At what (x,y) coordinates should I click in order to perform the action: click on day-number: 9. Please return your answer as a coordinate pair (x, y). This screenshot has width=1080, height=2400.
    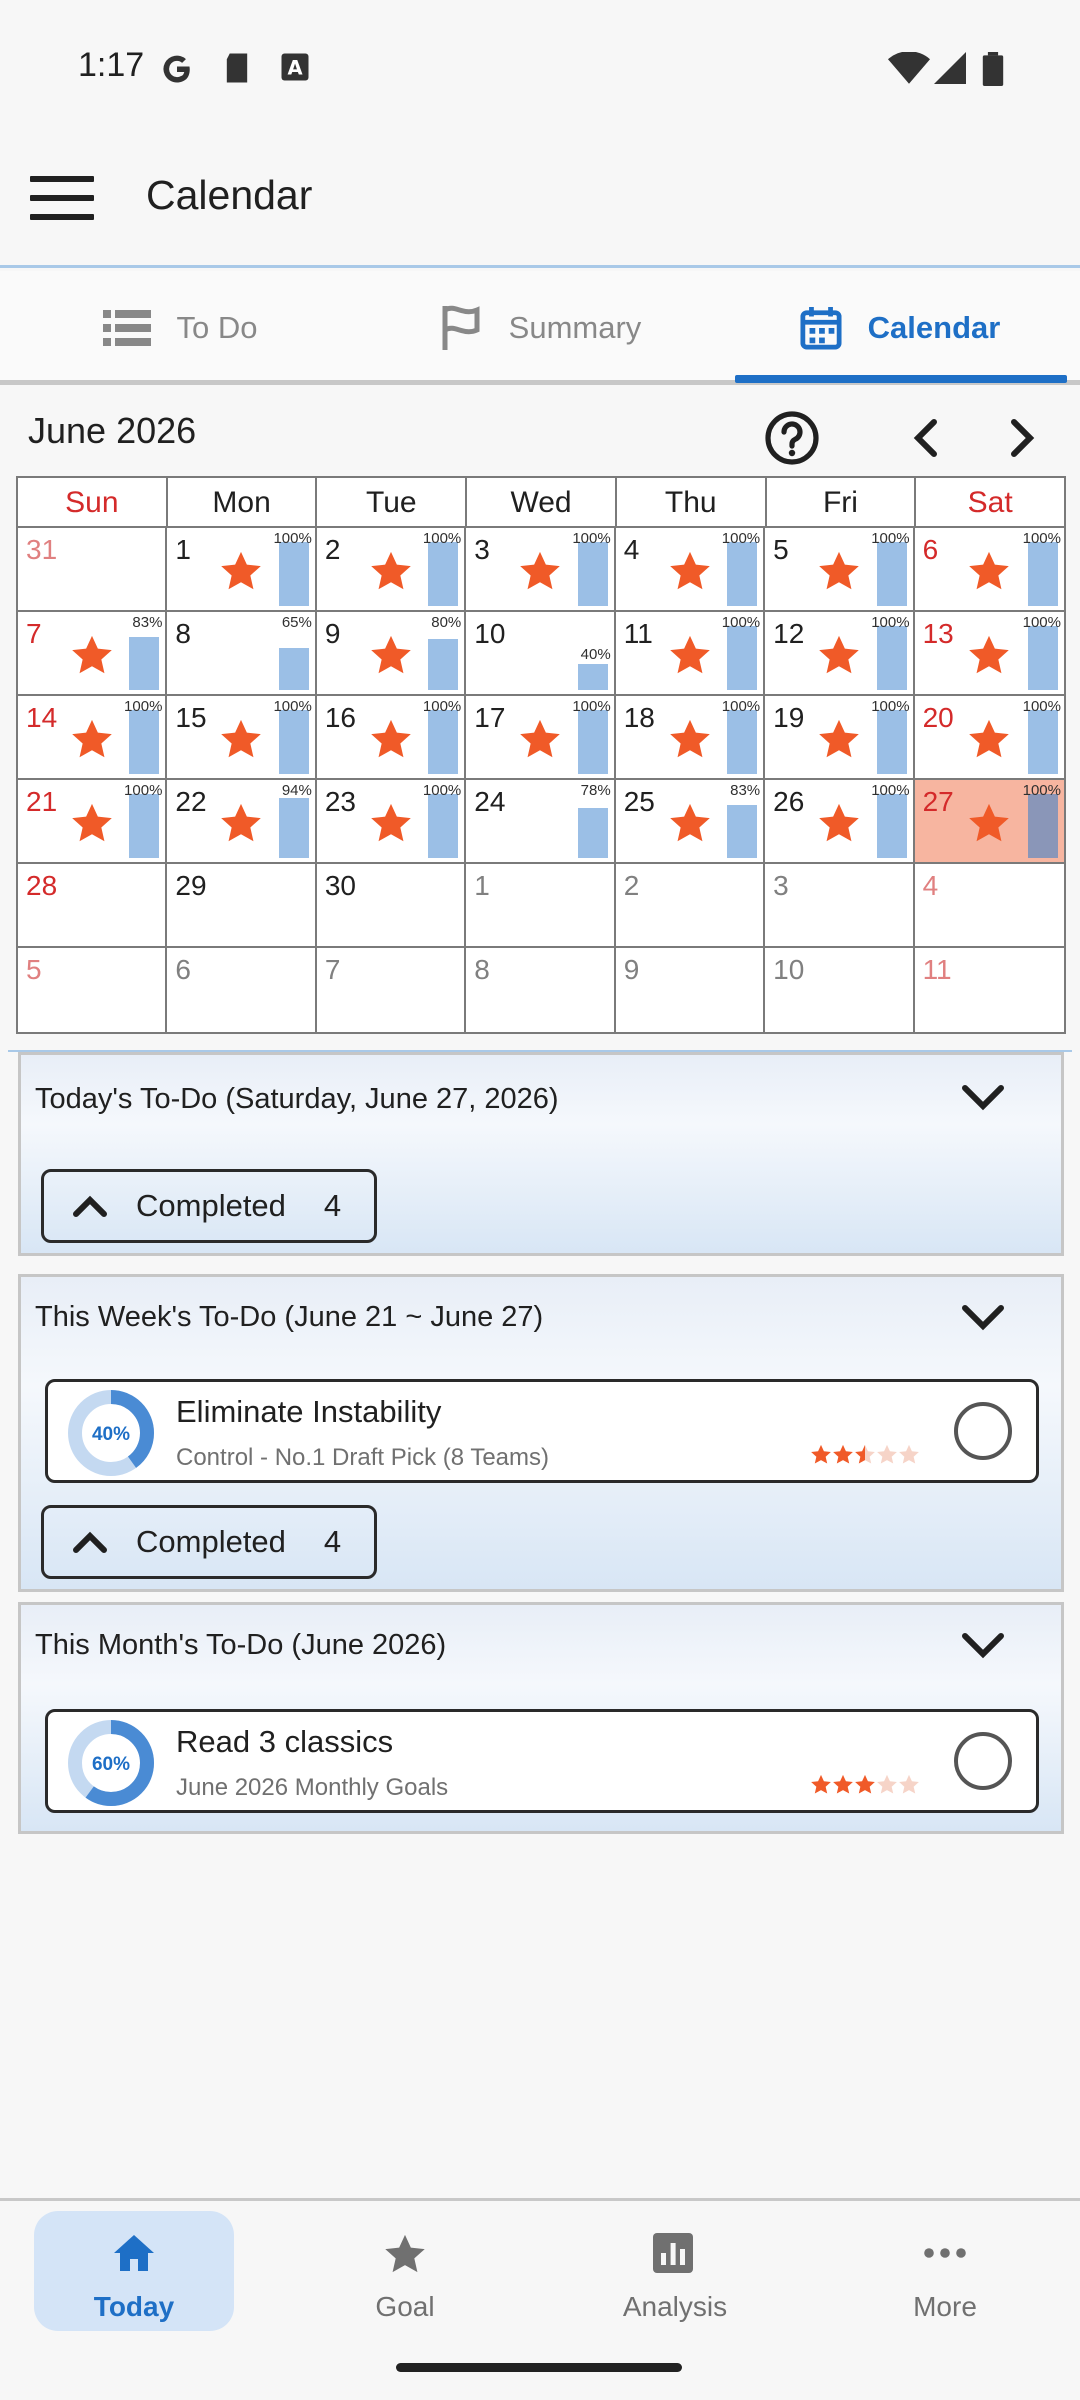
    Looking at the image, I should click on (631, 969).